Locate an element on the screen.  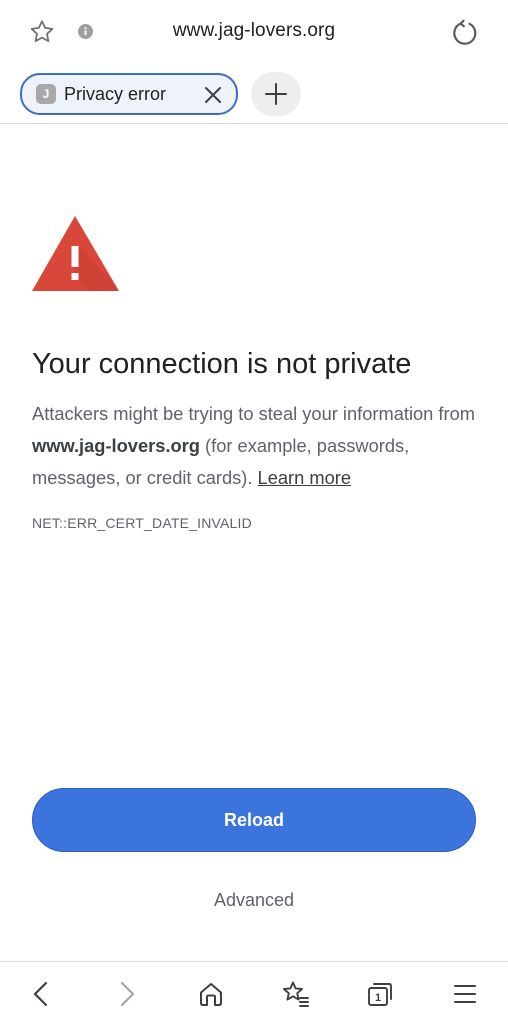
tabs-icon: 1 is located at coordinates (380, 994).